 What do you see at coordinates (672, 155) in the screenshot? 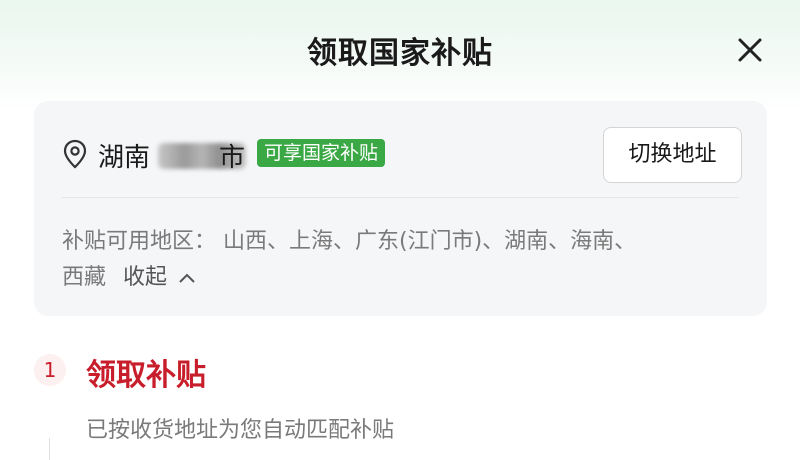
I see `switch-address-button: 切换地址` at bounding box center [672, 155].